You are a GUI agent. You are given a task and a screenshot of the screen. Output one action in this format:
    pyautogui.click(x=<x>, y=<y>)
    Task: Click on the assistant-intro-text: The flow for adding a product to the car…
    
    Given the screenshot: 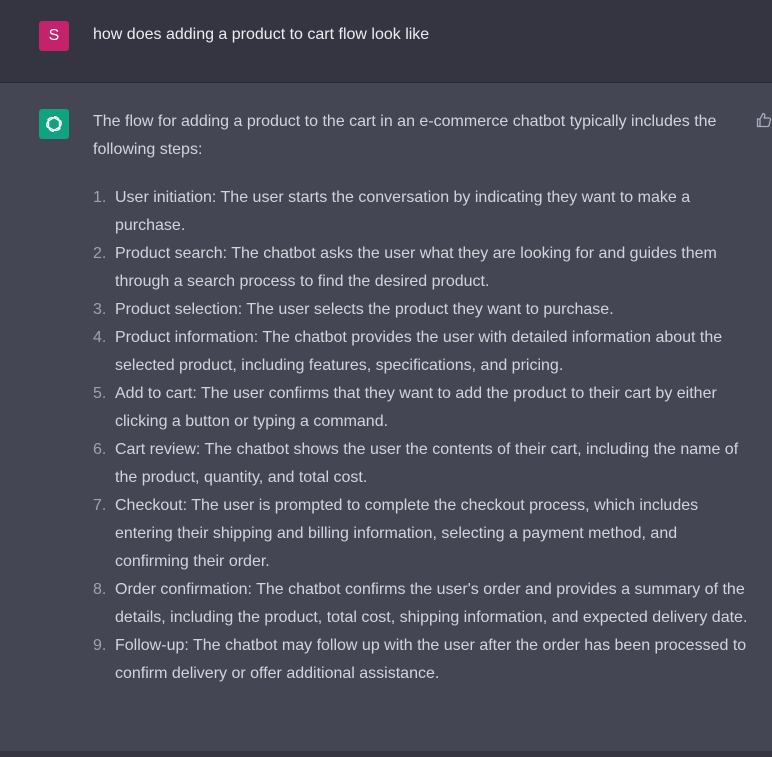 What is the action you would take?
    pyautogui.click(x=405, y=135)
    